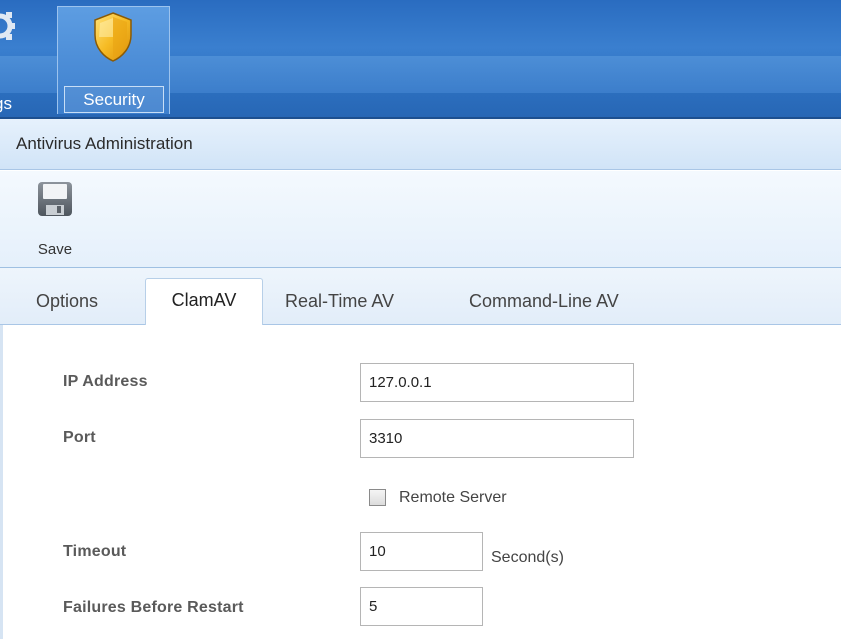 The width and height of the screenshot is (841, 639). I want to click on gear-icon, so click(7, 26).